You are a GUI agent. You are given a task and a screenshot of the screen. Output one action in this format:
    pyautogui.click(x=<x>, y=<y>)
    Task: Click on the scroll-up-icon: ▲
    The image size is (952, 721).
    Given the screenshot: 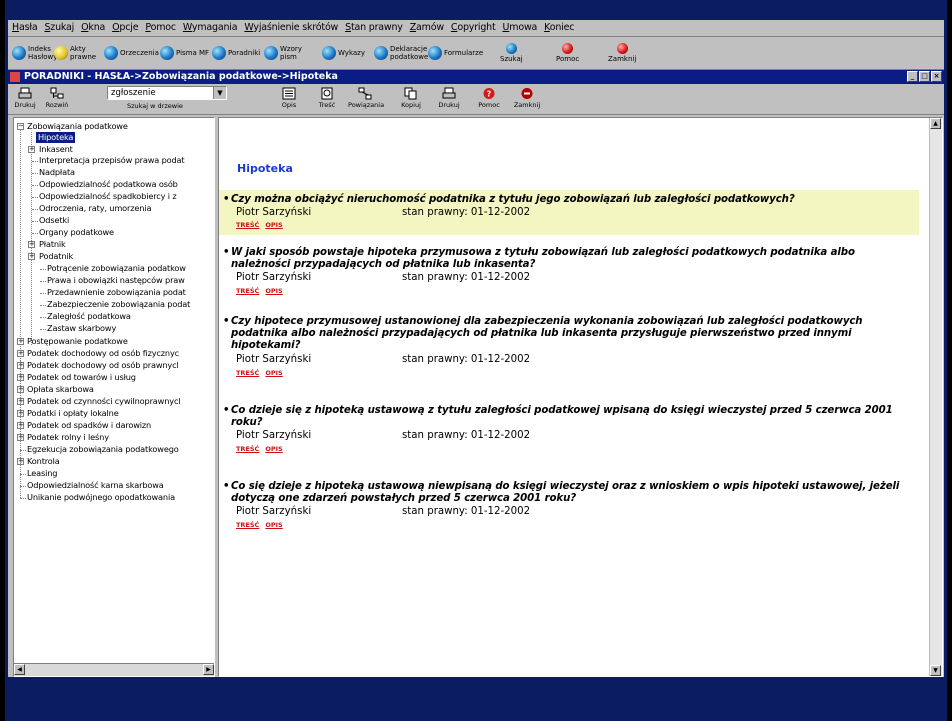 What is the action you would take?
    pyautogui.click(x=935, y=123)
    